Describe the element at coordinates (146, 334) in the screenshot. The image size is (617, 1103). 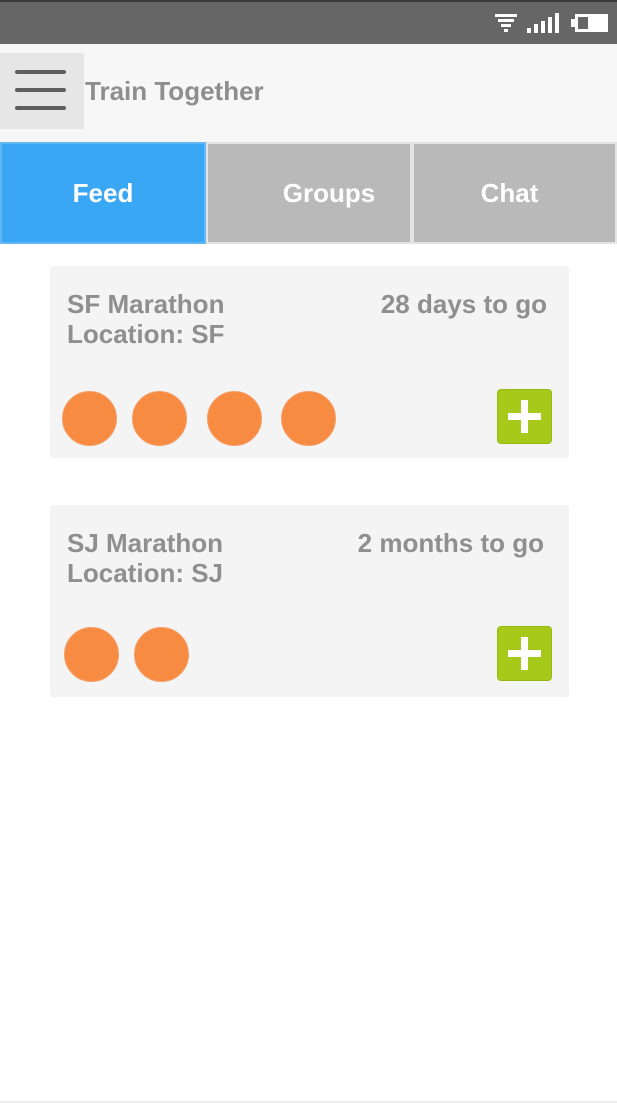
I see `event-location: Location: SF` at that location.